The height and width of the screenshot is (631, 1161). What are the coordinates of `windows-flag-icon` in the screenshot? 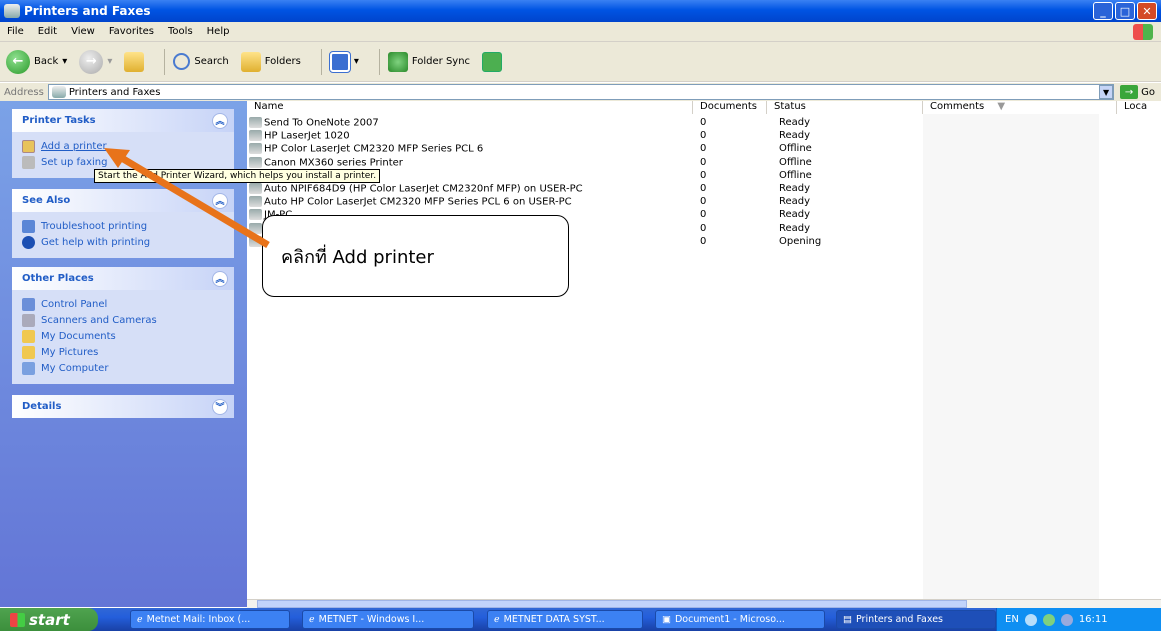 It's located at (17, 619).